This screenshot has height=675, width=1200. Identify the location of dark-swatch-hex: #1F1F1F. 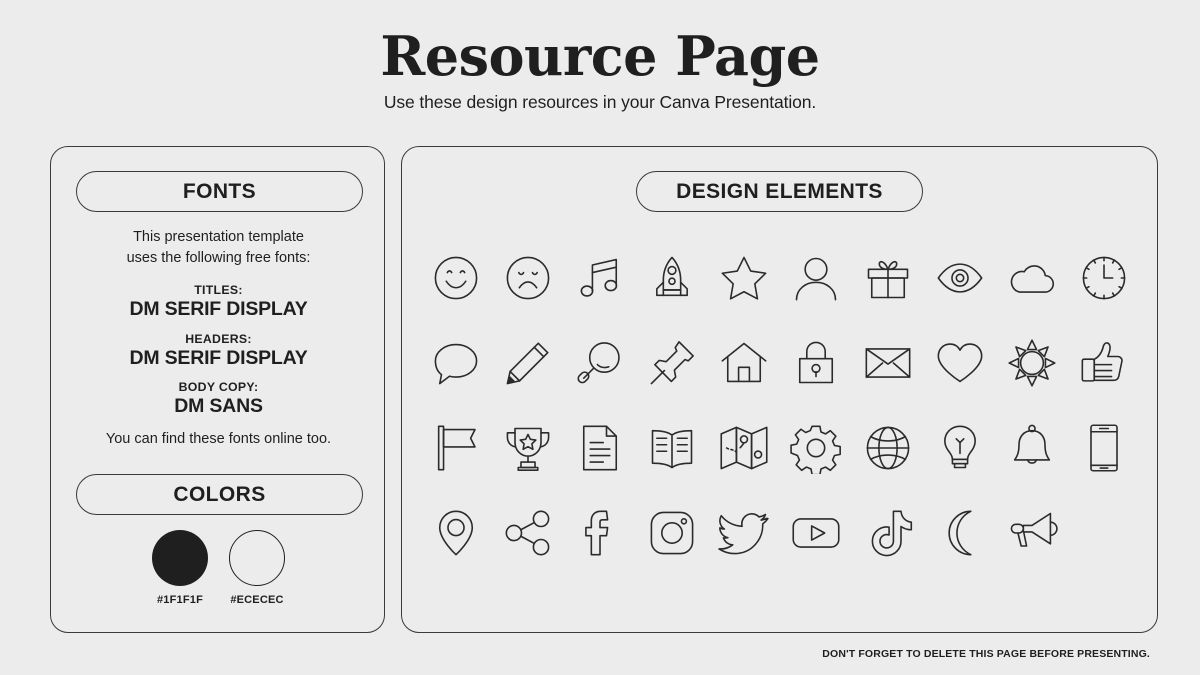
(180, 600).